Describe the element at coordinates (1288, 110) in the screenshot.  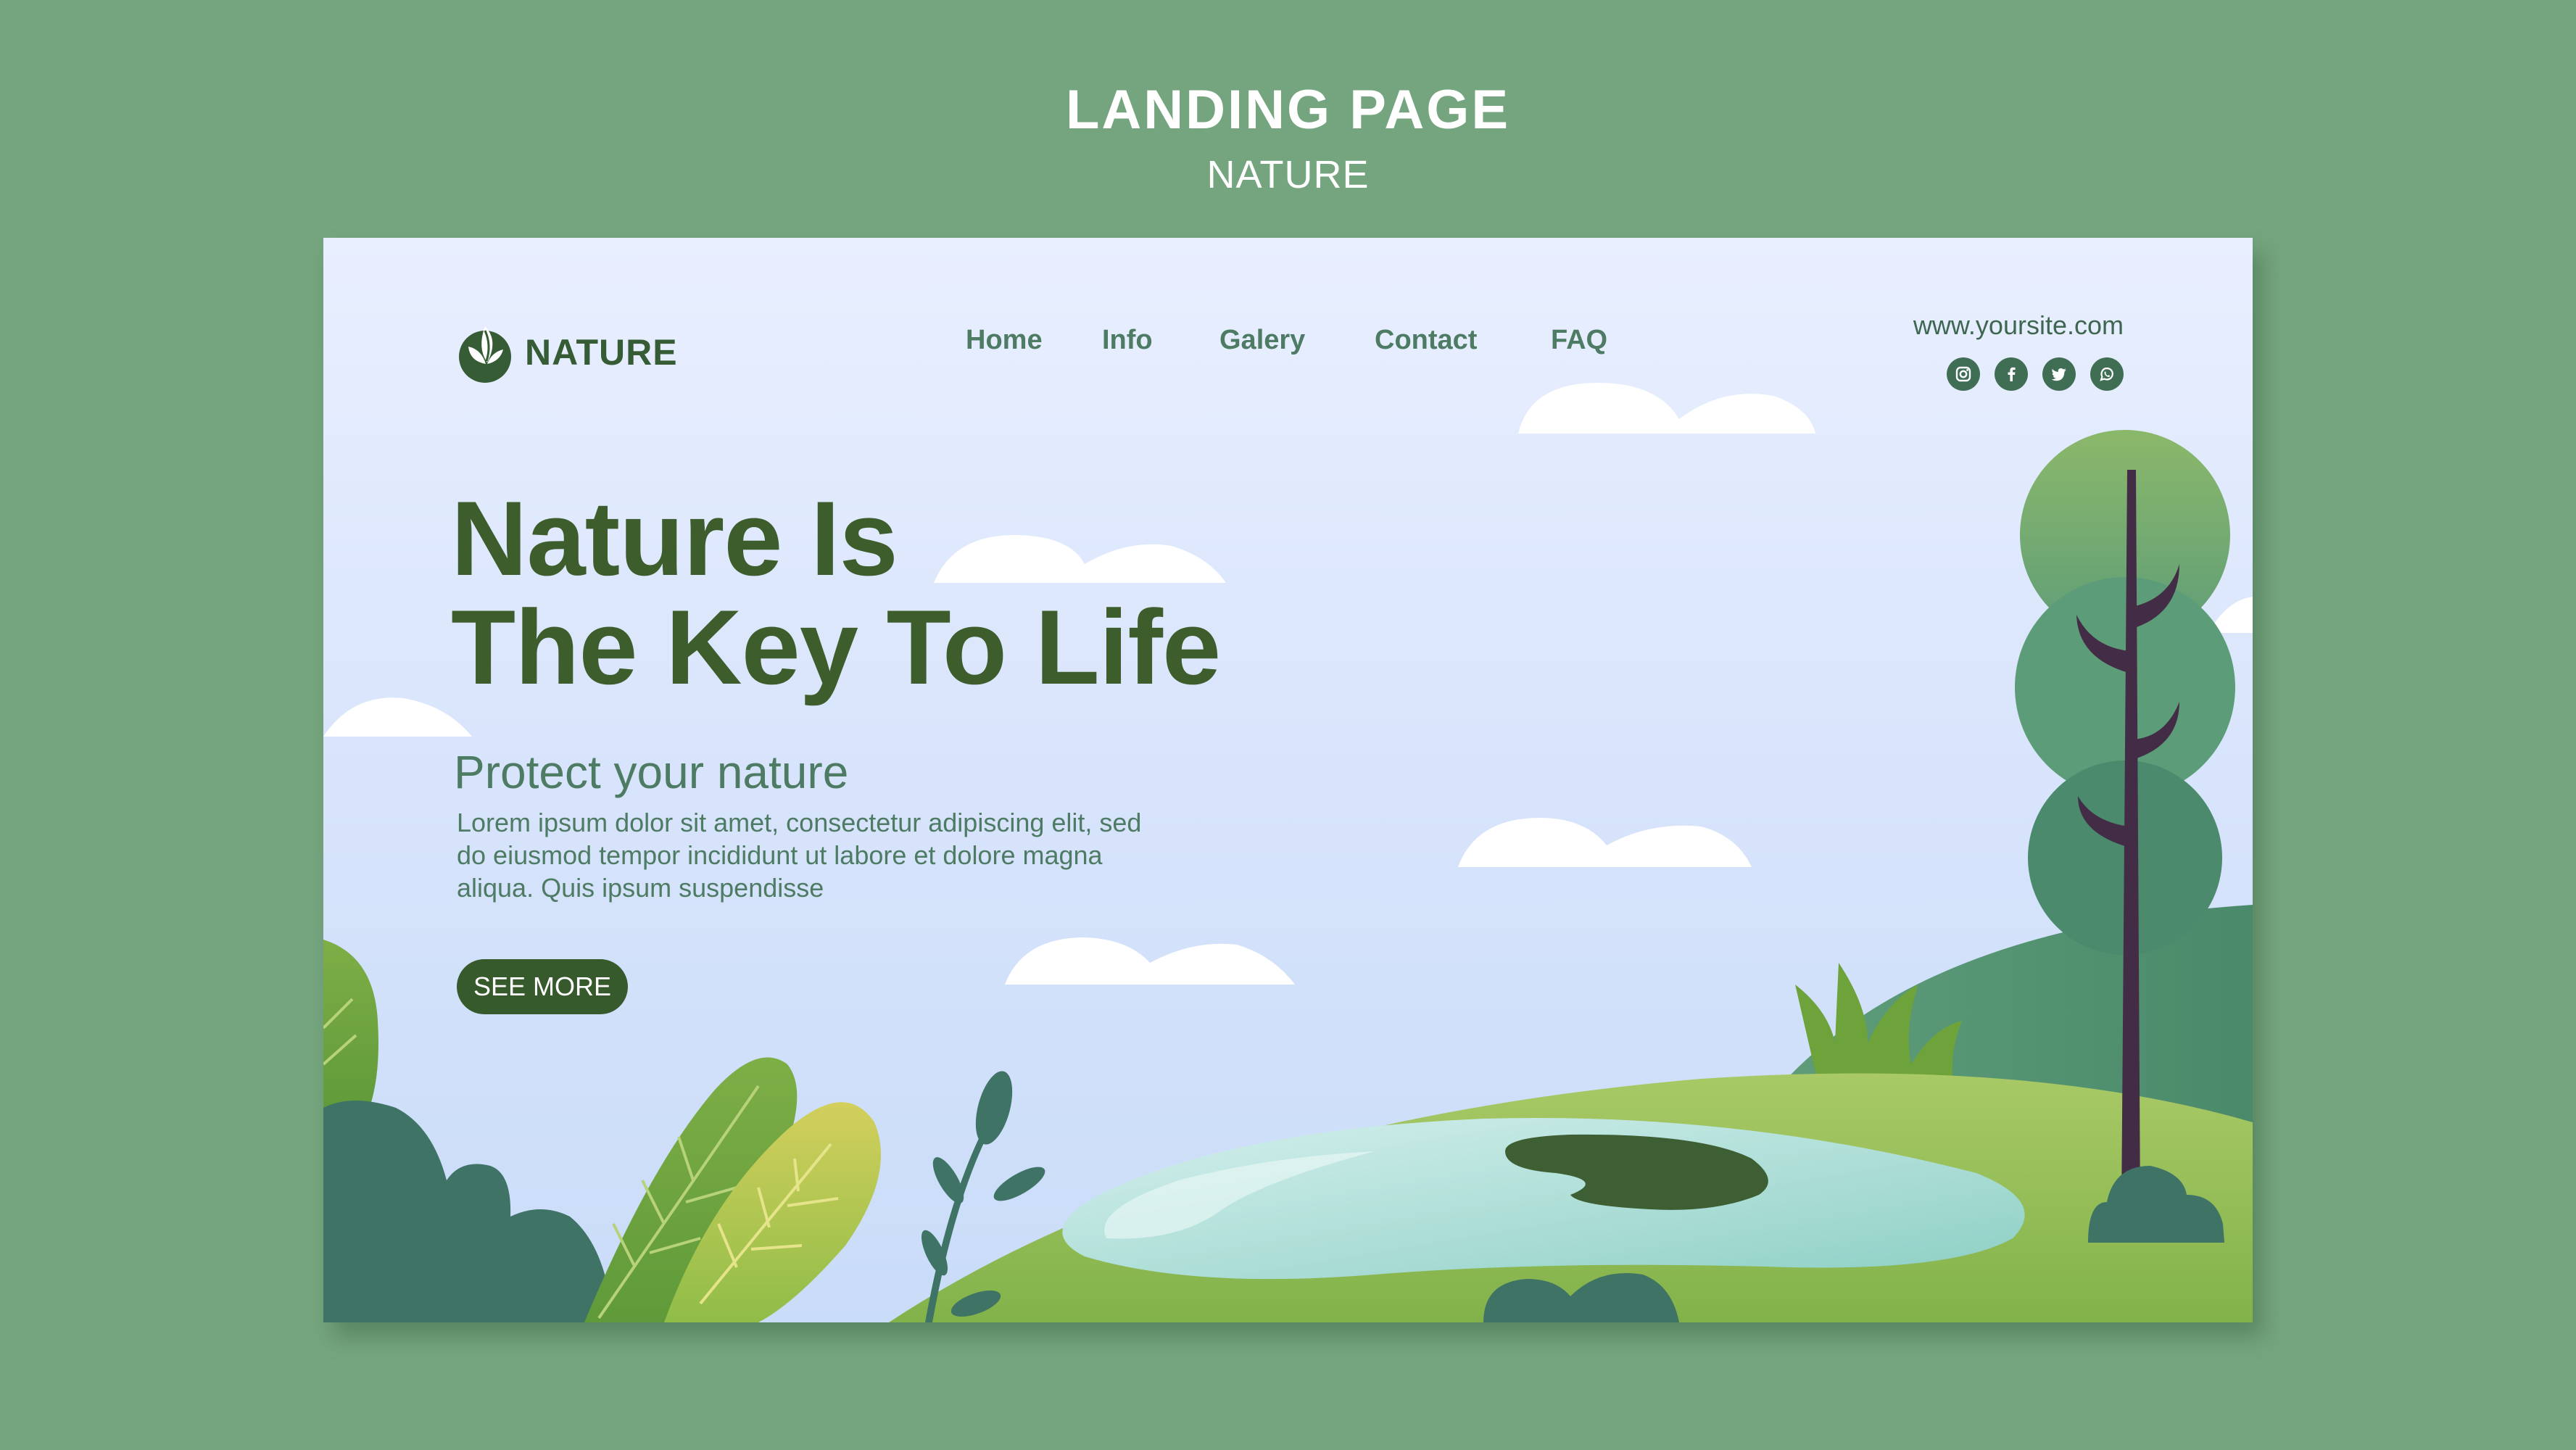
I see `page-header-title: LANDING PAGE` at that location.